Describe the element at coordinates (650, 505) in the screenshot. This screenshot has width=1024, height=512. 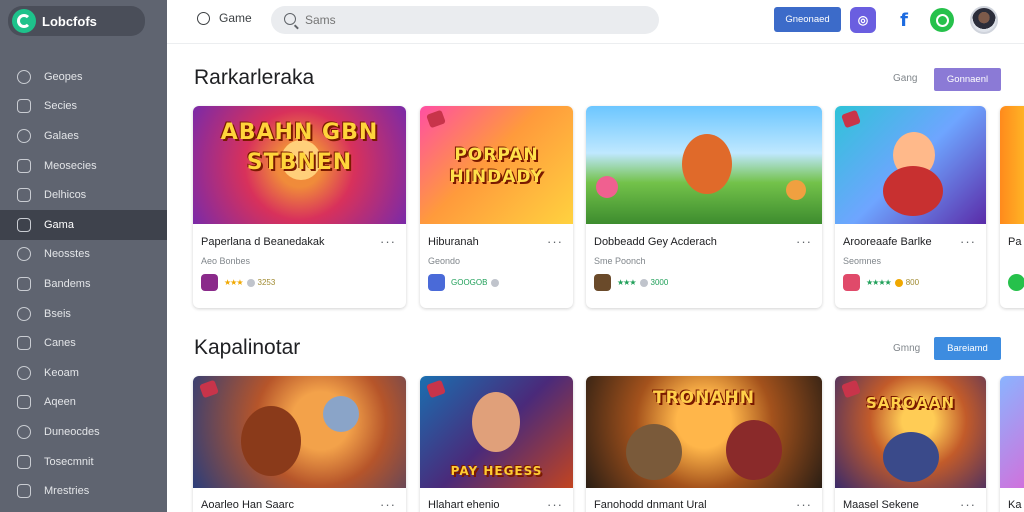
I see `card-title: Fanohodd dnmant Ural` at that location.